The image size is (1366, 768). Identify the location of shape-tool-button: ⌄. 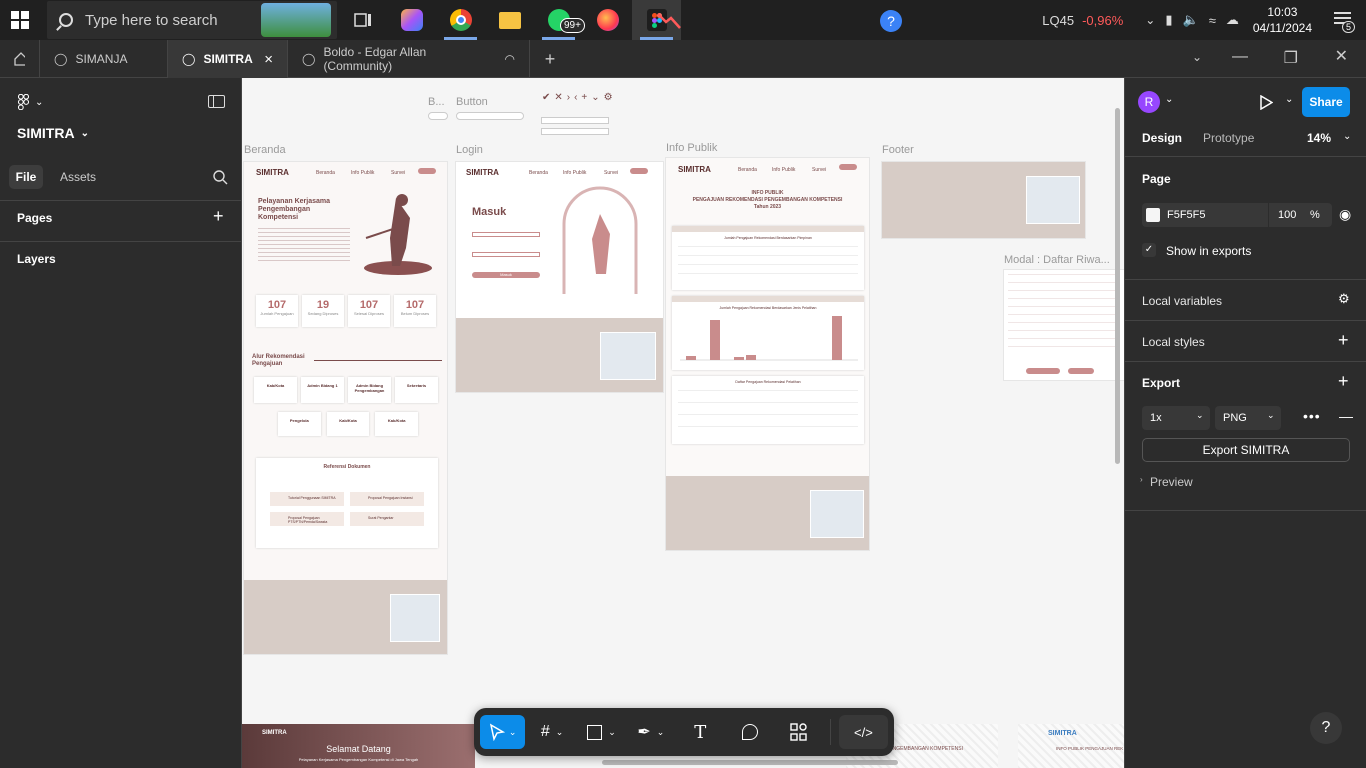
(601, 732).